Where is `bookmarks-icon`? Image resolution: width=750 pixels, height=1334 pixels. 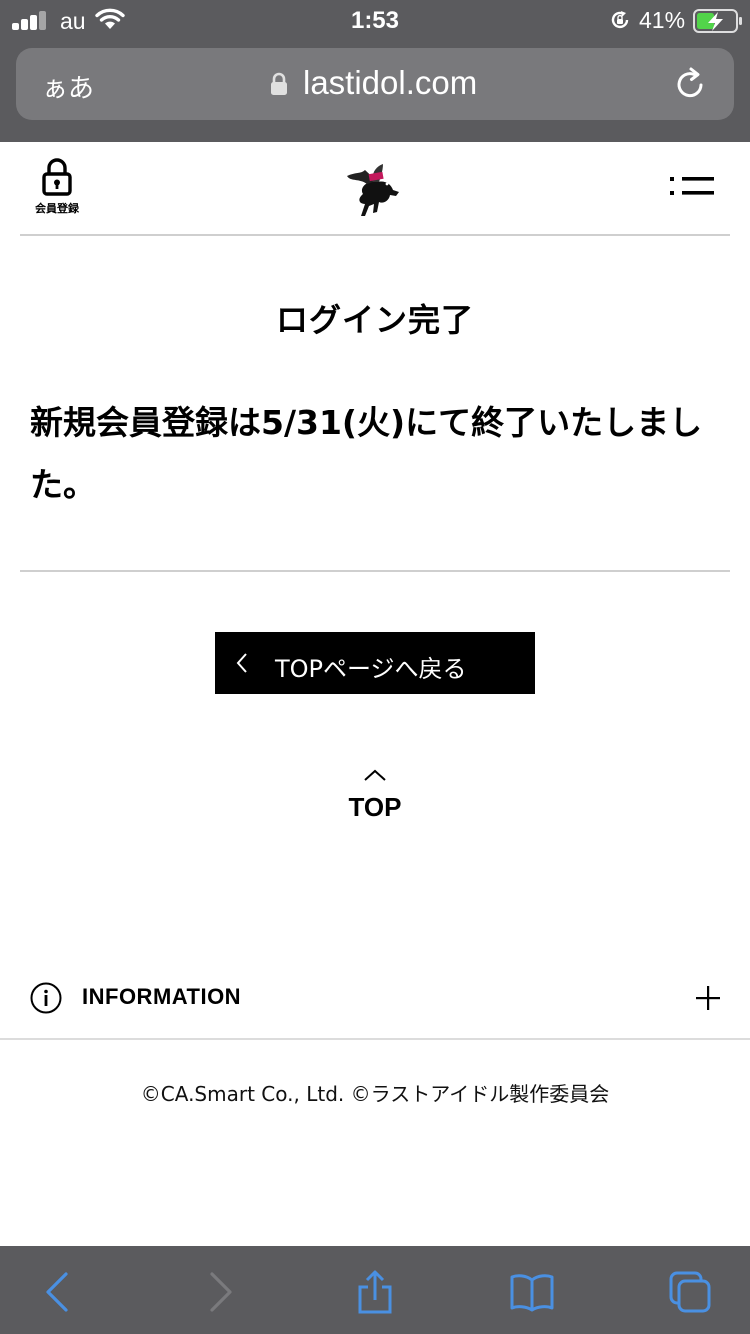
bookmarks-icon is located at coordinates (532, 1292).